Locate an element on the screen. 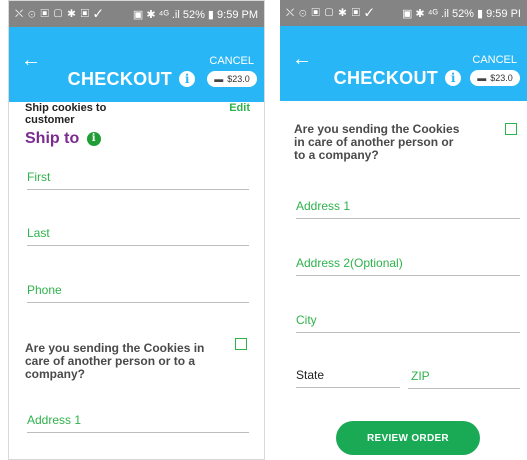 The image size is (527, 460). city-field: City is located at coordinates (408, 323).